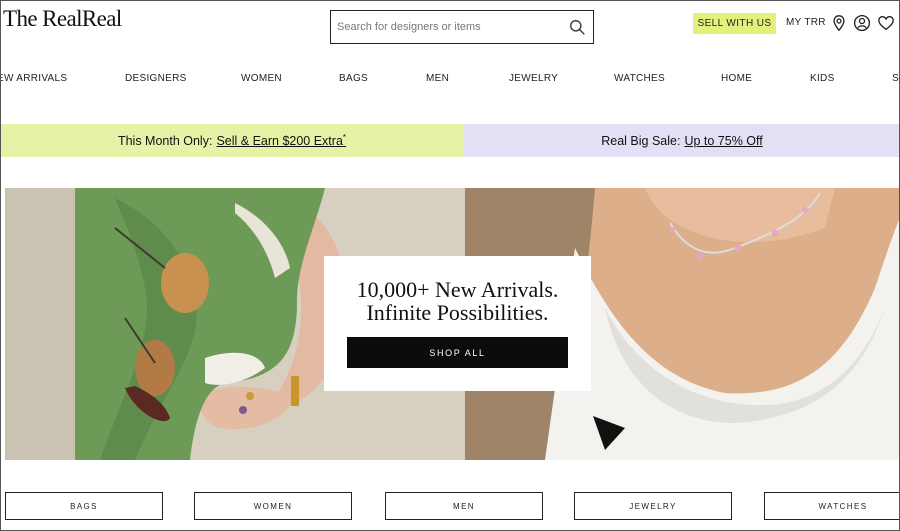  What do you see at coordinates (457, 289) in the screenshot?
I see `hero-title-line-1: 10,000+ New Arrivals.` at bounding box center [457, 289].